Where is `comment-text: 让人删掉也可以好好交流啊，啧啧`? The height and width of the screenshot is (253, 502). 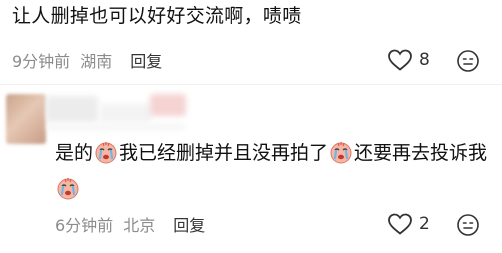
comment-text: 让人删掉也可以好好交流啊，啧啧 is located at coordinates (157, 16).